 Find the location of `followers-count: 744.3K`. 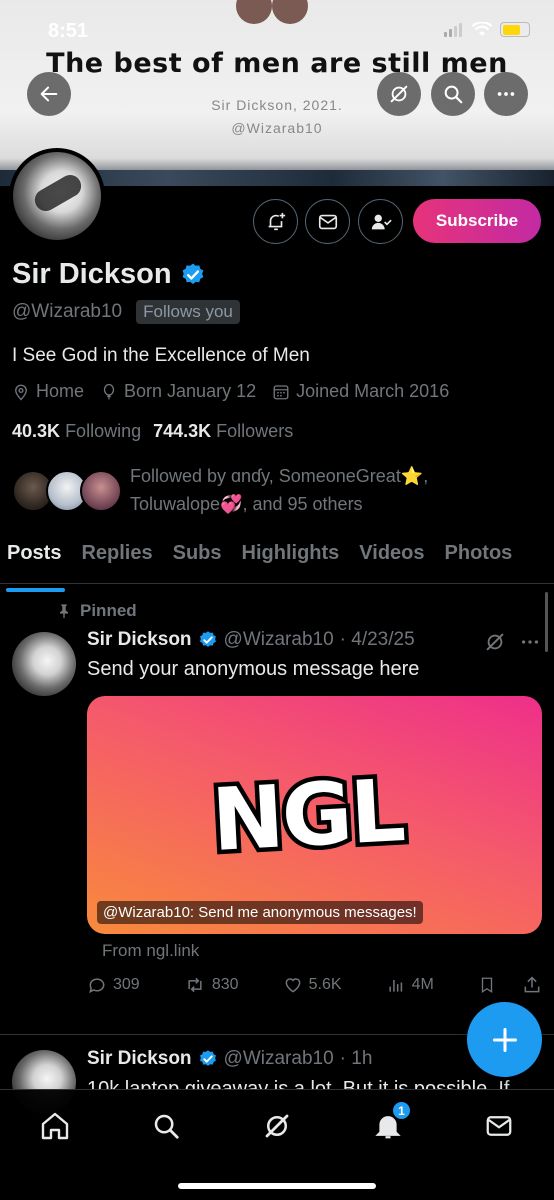

followers-count: 744.3K is located at coordinates (182, 431).